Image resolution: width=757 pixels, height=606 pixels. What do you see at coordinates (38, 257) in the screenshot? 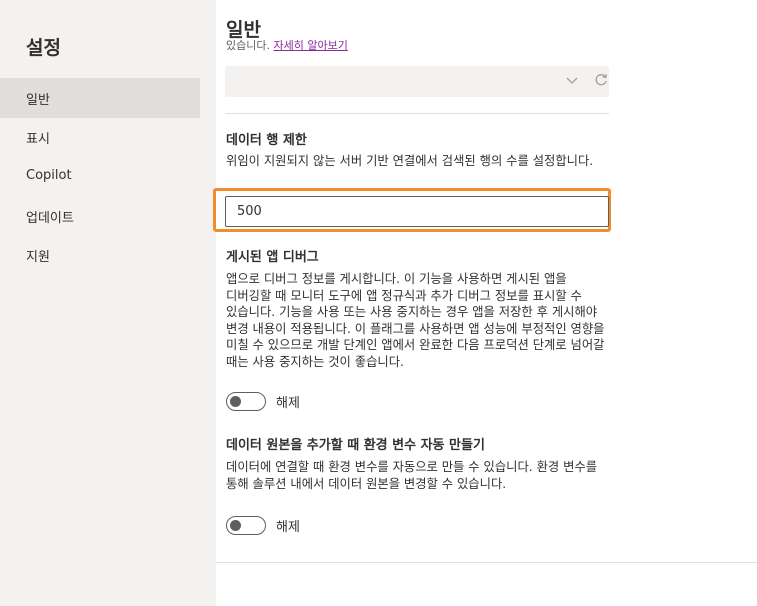
I see `sidebar-item-label: 지원` at bounding box center [38, 257].